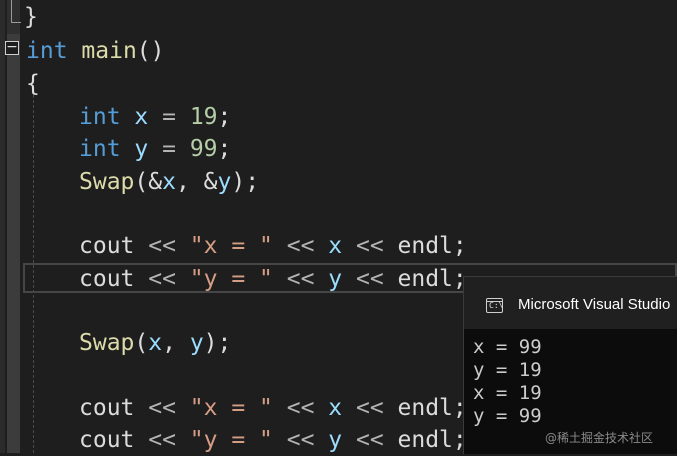  Describe the element at coordinates (109, 51) in the screenshot. I see `code-token: main` at that location.